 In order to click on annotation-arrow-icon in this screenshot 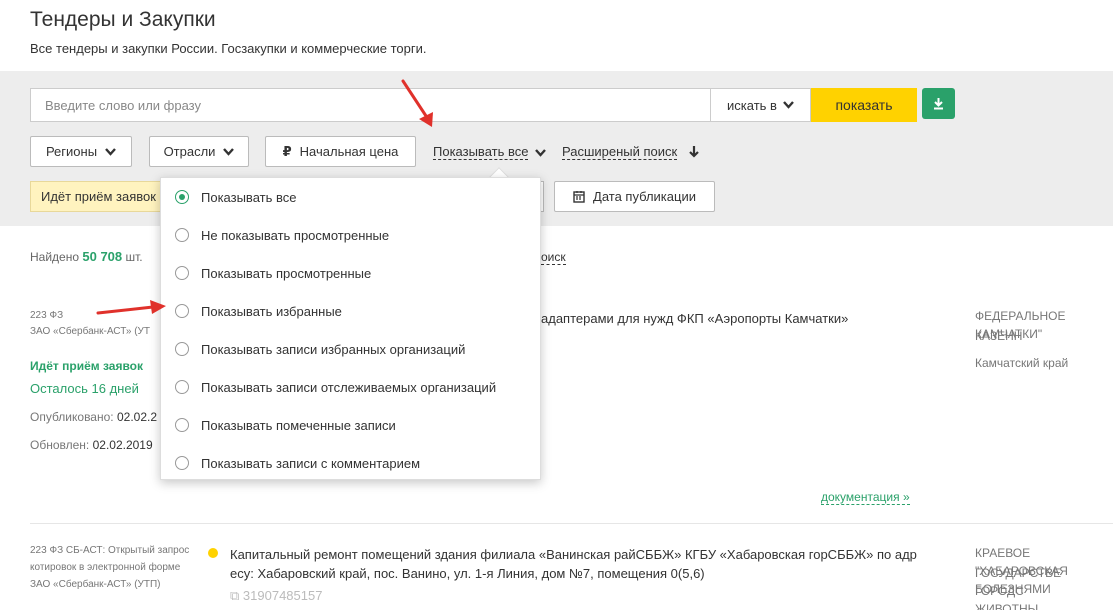, I will do `click(131, 307)`.